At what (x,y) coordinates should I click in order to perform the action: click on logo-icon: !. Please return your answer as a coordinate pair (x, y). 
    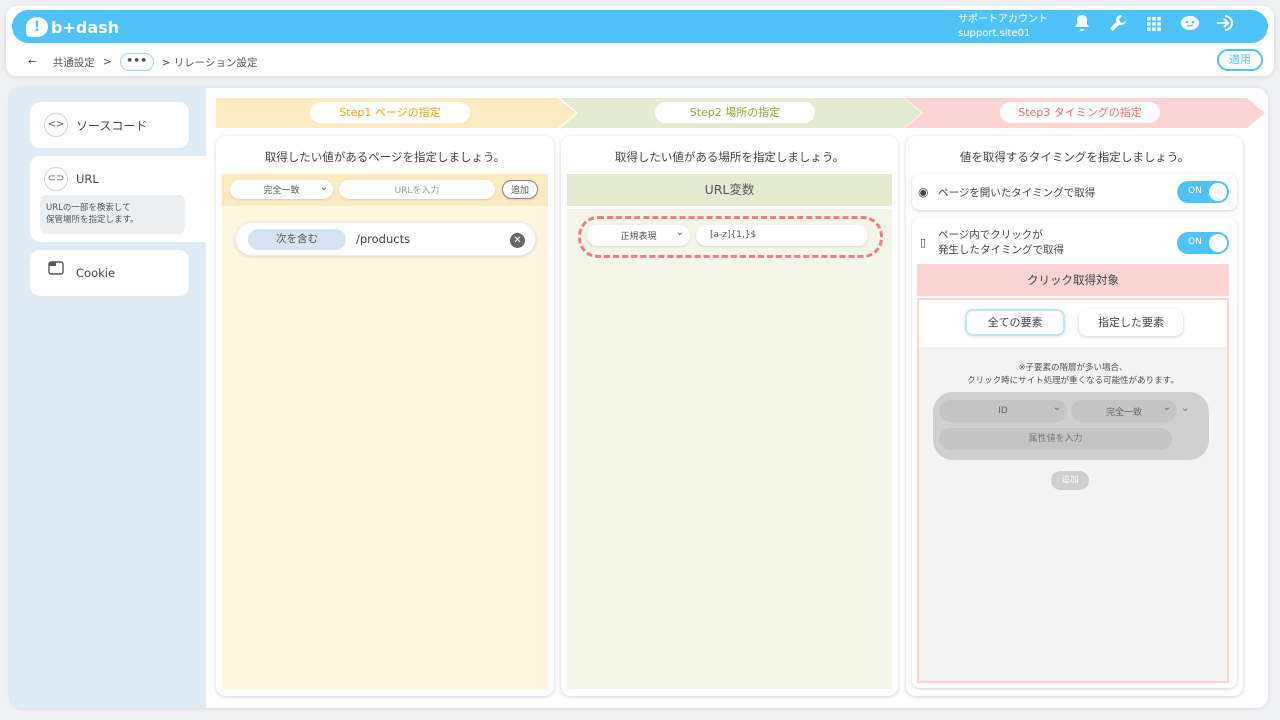
    Looking at the image, I should click on (37, 27).